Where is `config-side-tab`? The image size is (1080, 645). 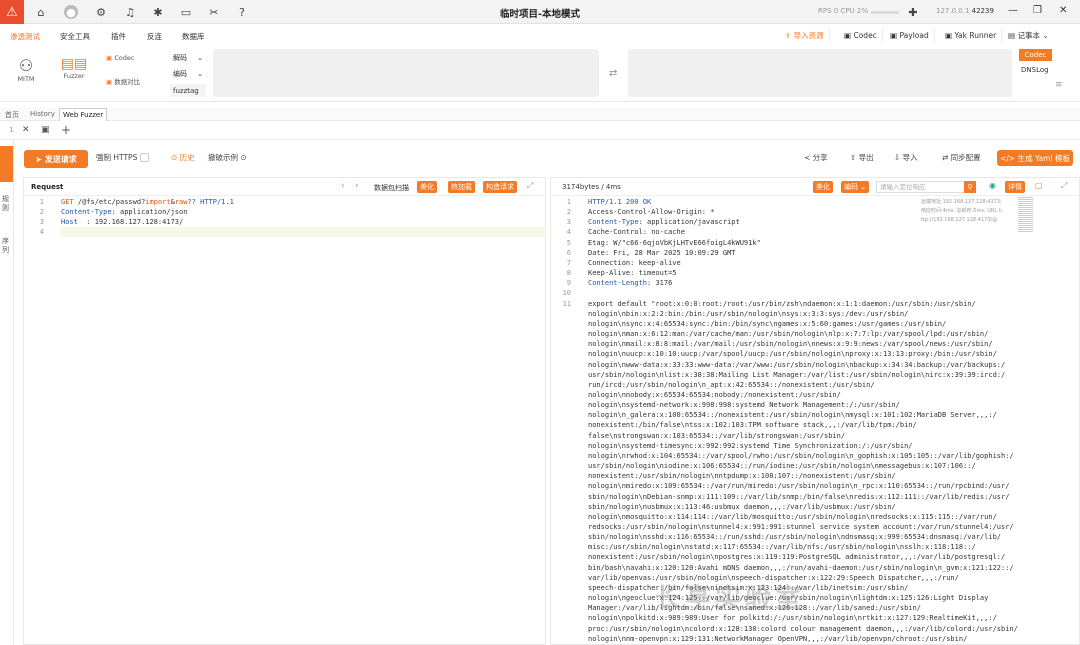 config-side-tab is located at coordinates (6, 164).